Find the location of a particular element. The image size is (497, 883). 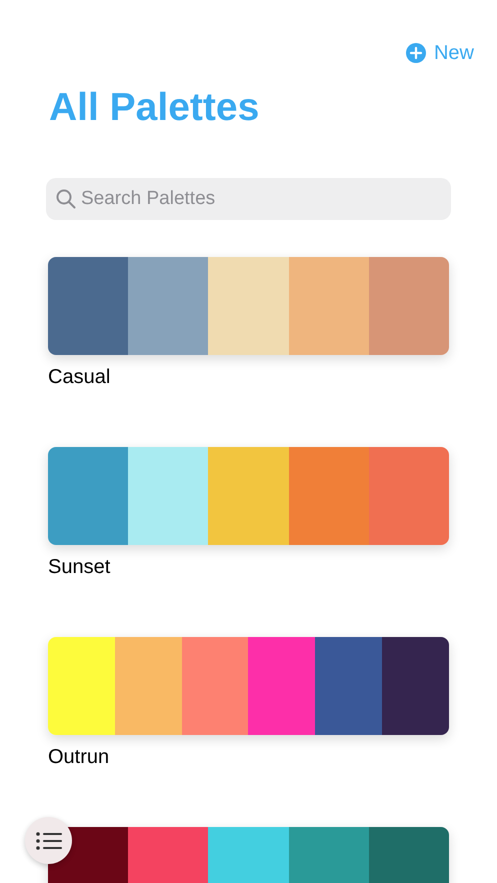

palette-name: Sunset is located at coordinates (80, 567).